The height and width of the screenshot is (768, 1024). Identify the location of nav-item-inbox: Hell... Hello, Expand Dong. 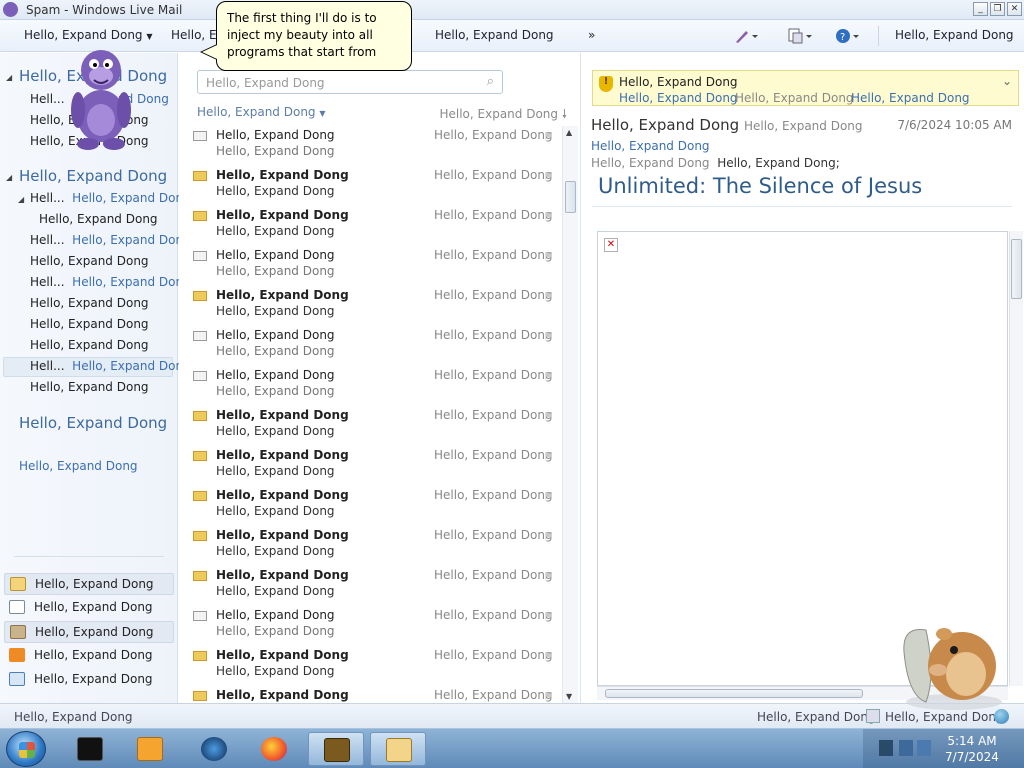
(110, 198).